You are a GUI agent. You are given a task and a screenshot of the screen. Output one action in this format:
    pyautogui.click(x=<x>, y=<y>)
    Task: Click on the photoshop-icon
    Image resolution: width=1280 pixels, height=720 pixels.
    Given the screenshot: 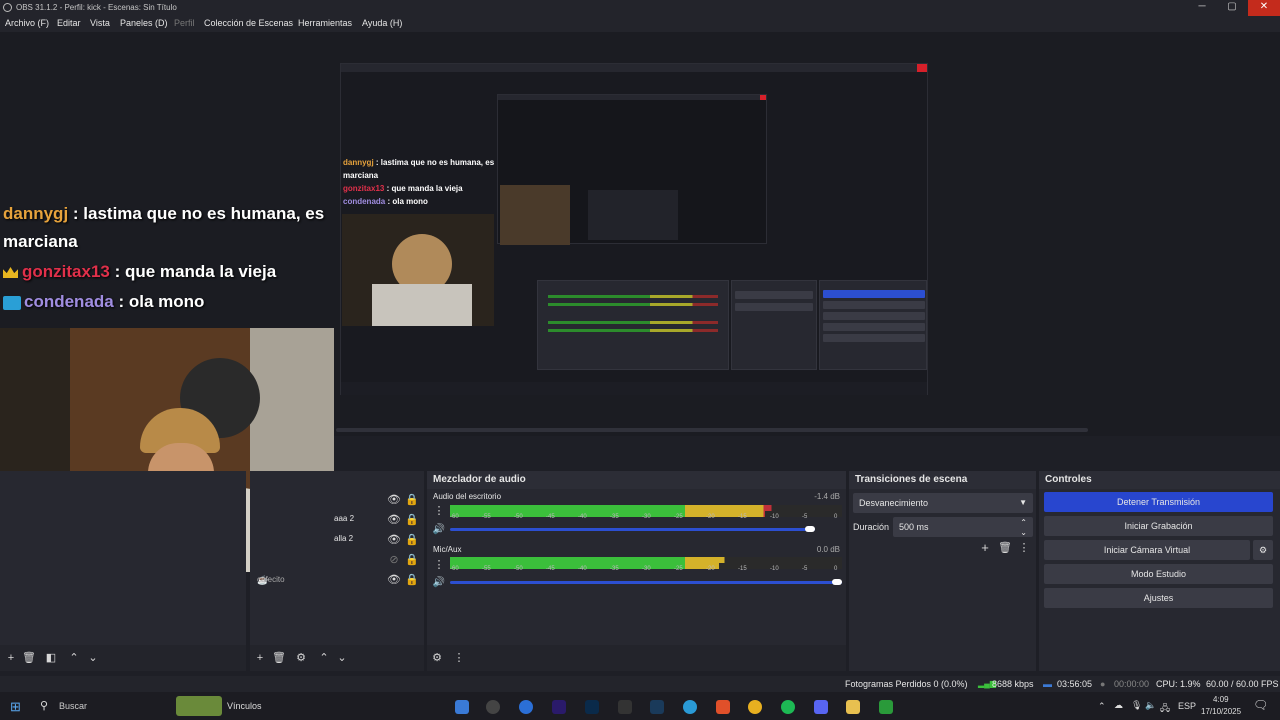 What is the action you would take?
    pyautogui.click(x=592, y=707)
    